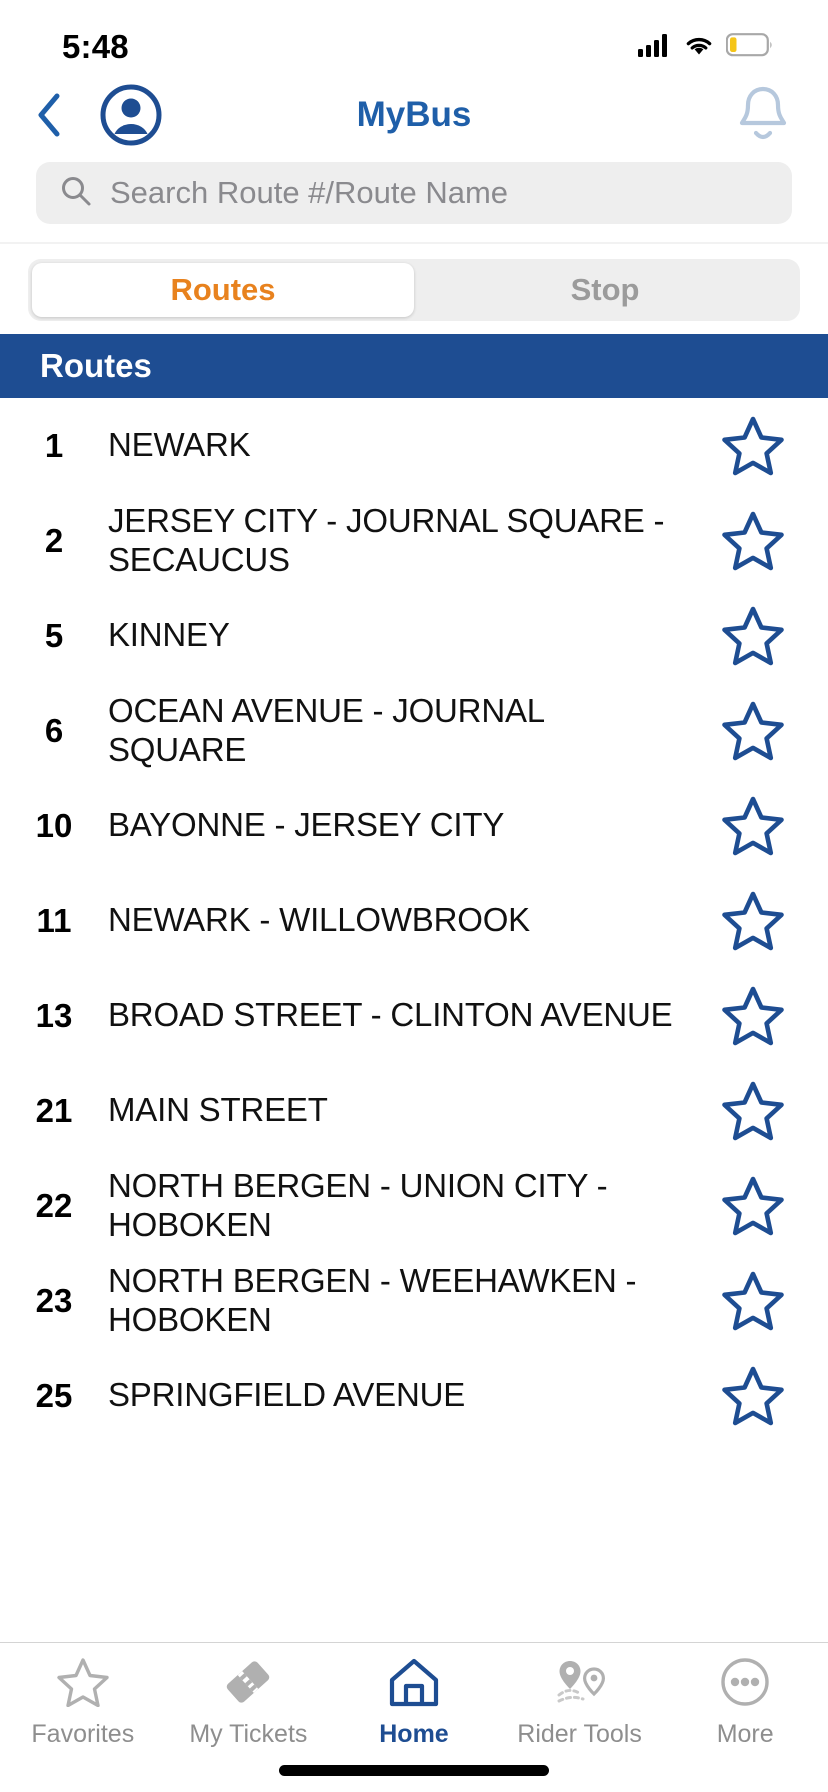 Image resolution: width=828 pixels, height=1792 pixels. I want to click on route-list-item: 6 OCEAN AVENUE - JOURNAL SQUARE, so click(414, 730).